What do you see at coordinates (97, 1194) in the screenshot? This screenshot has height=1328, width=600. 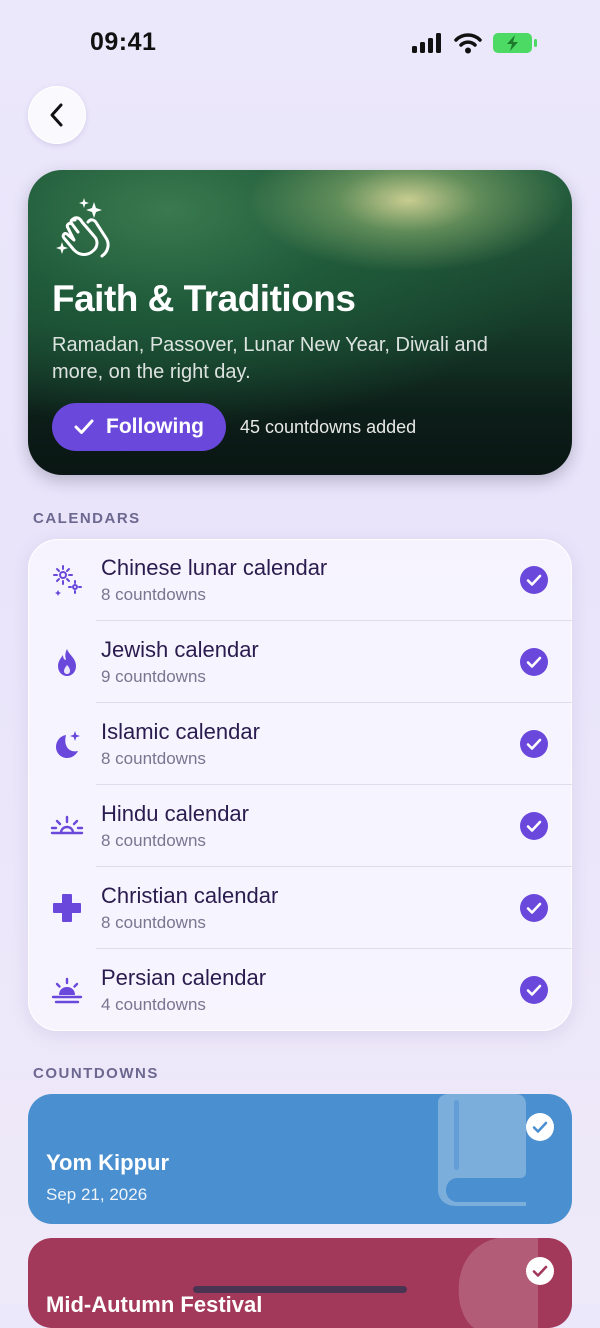 I see `countdown-date: Sep 21, 2026` at bounding box center [97, 1194].